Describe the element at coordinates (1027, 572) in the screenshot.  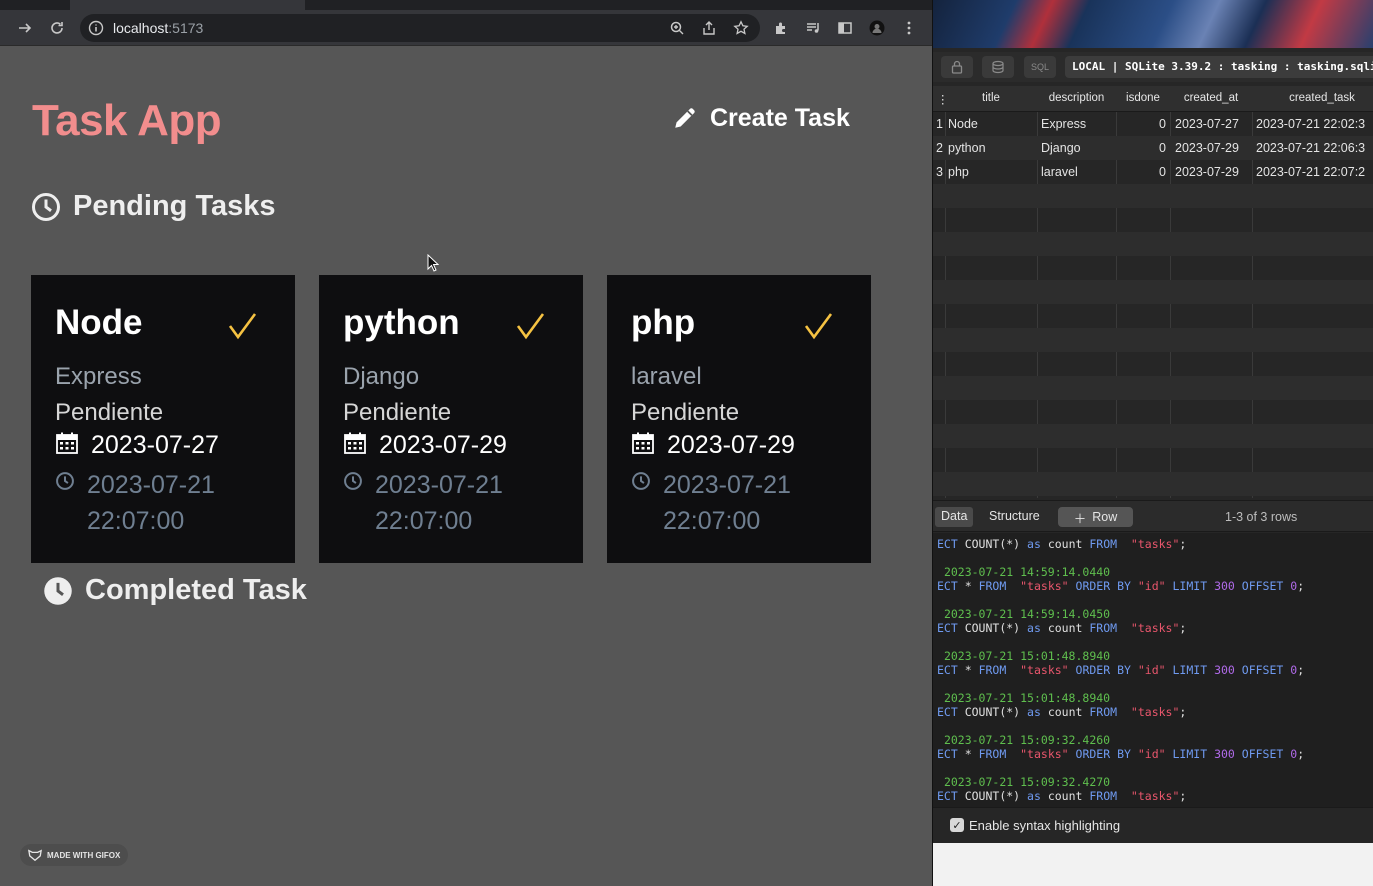
I see `log-line: 2023-07-21 14:59:14.0440` at that location.